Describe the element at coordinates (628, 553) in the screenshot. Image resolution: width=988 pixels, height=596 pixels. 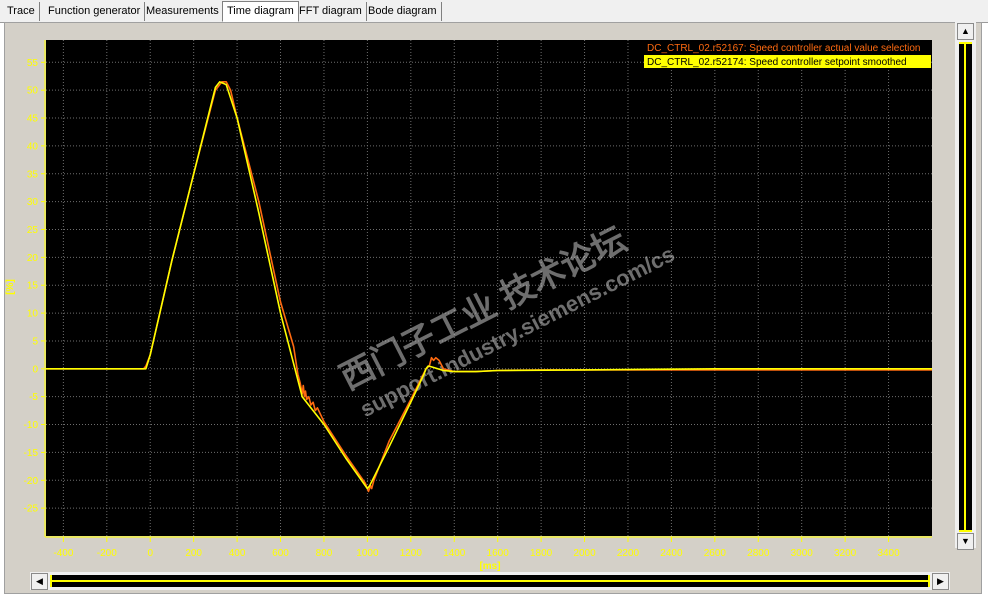
I see `x-tick-label: 2200` at that location.